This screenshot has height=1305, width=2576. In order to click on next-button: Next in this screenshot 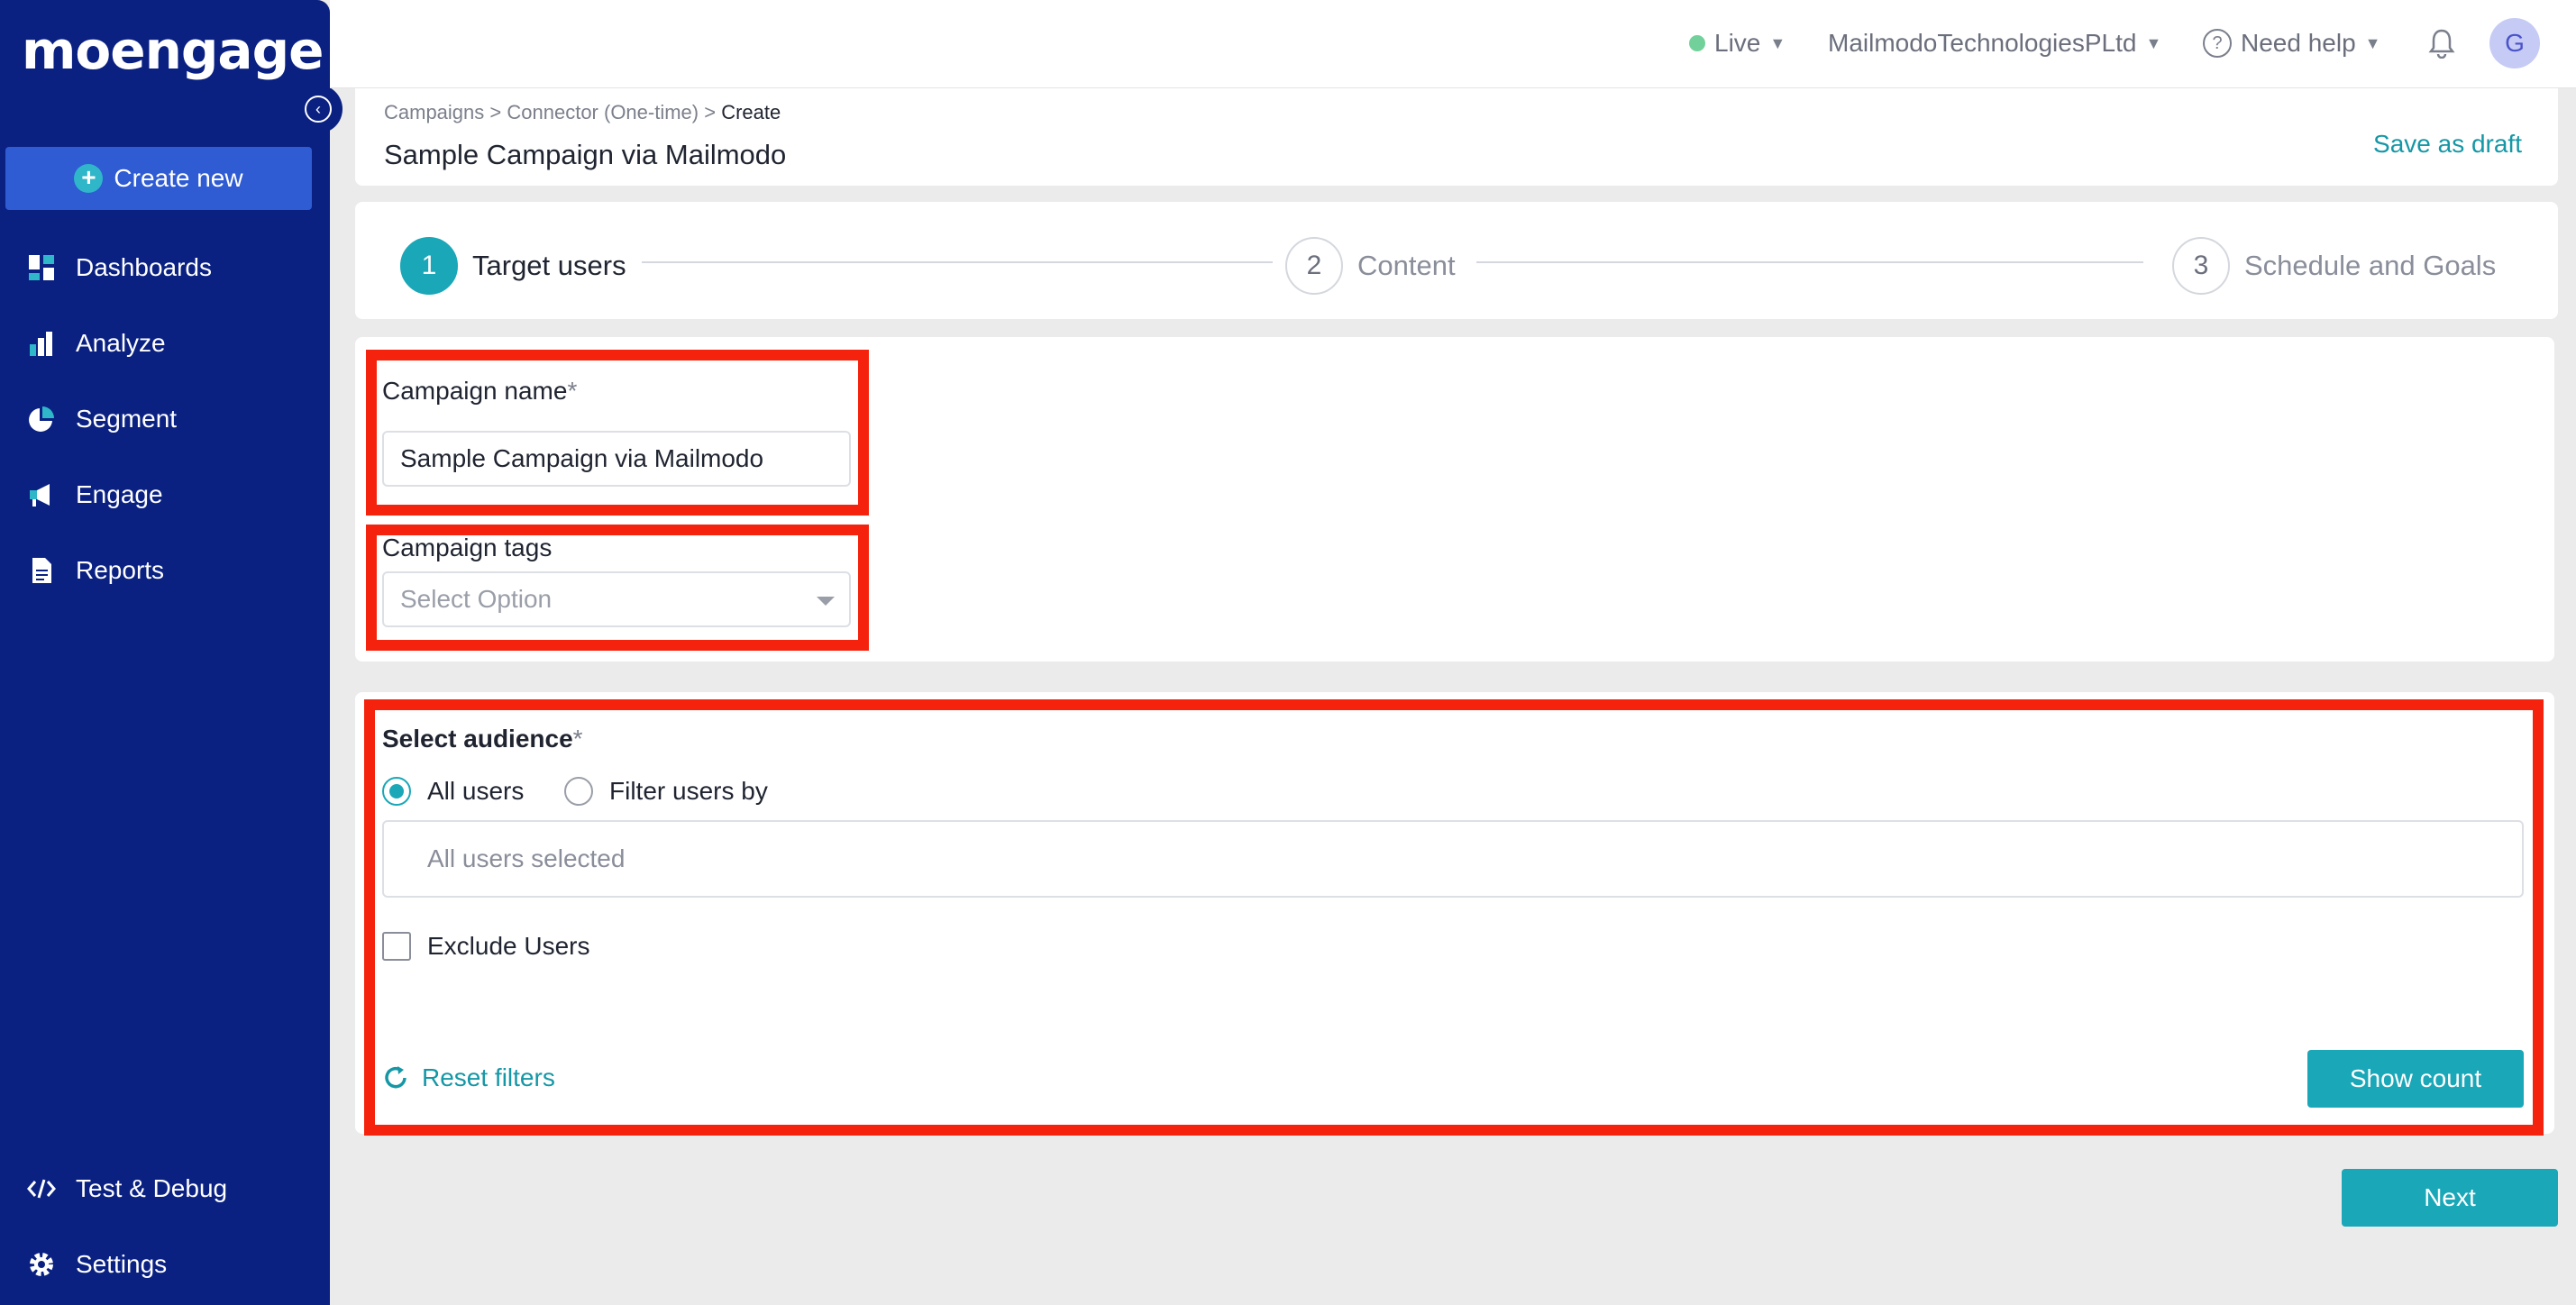, I will do `click(2450, 1198)`.